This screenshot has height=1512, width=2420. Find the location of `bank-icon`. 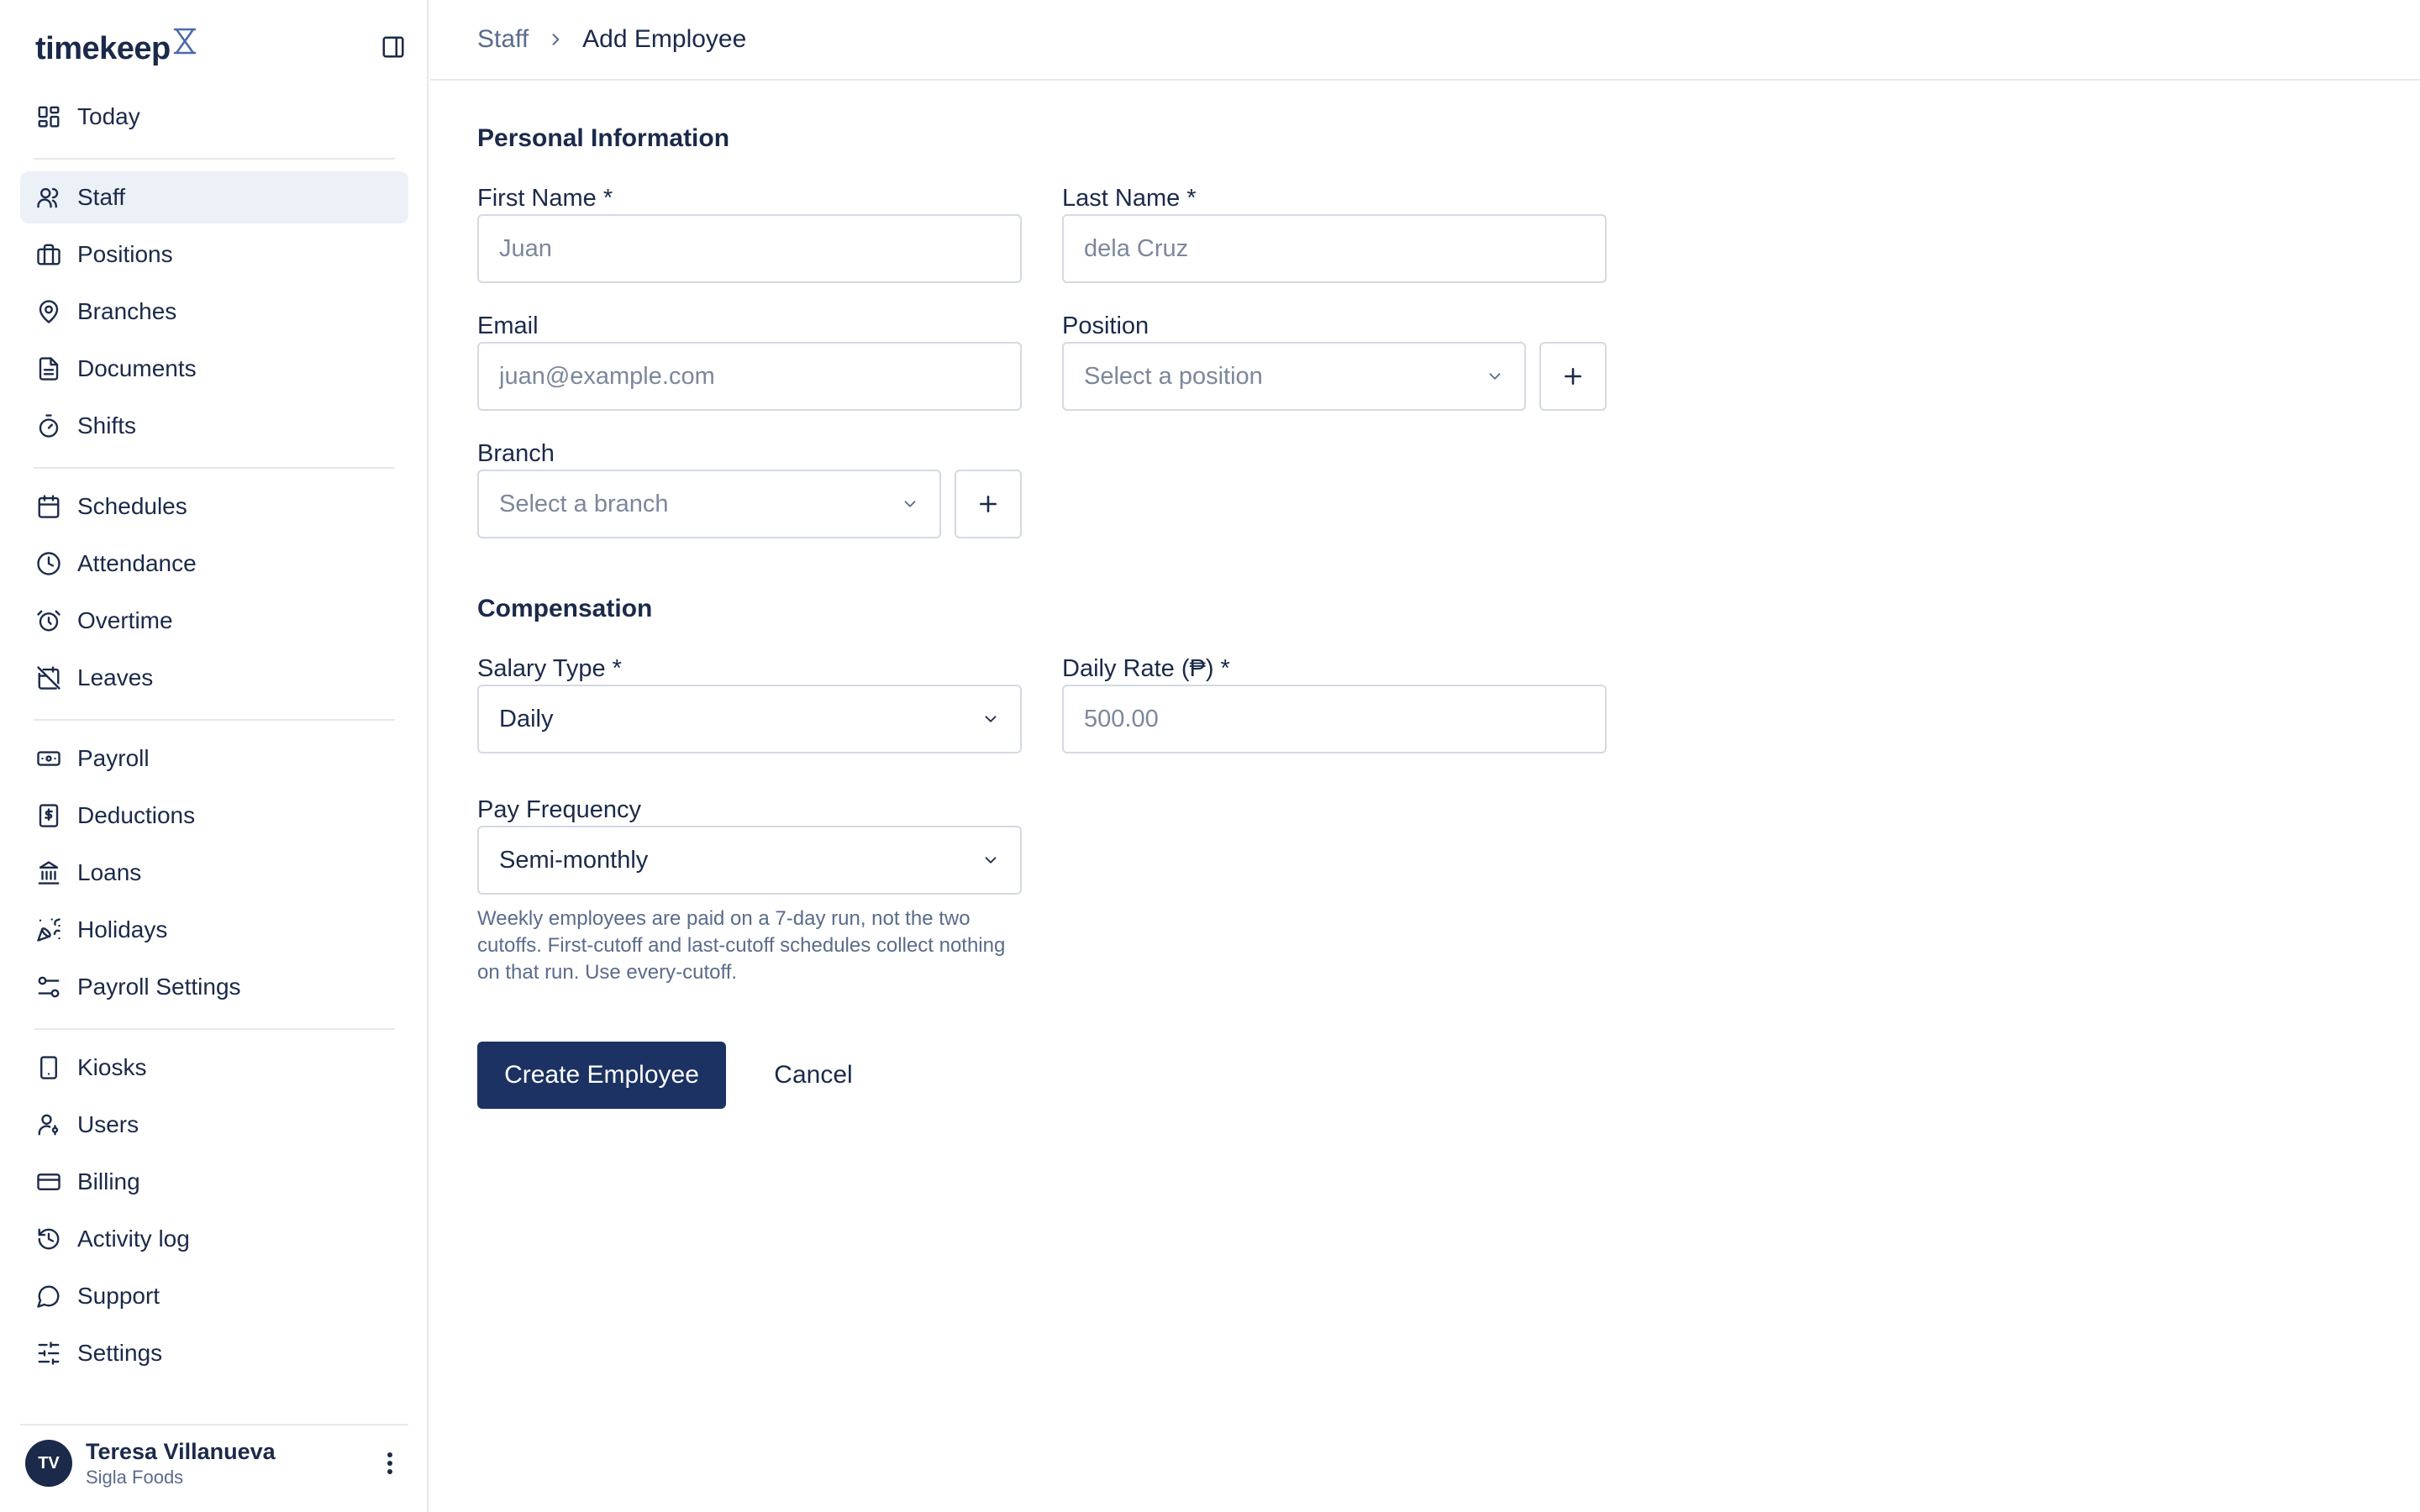

bank-icon is located at coordinates (49, 872).